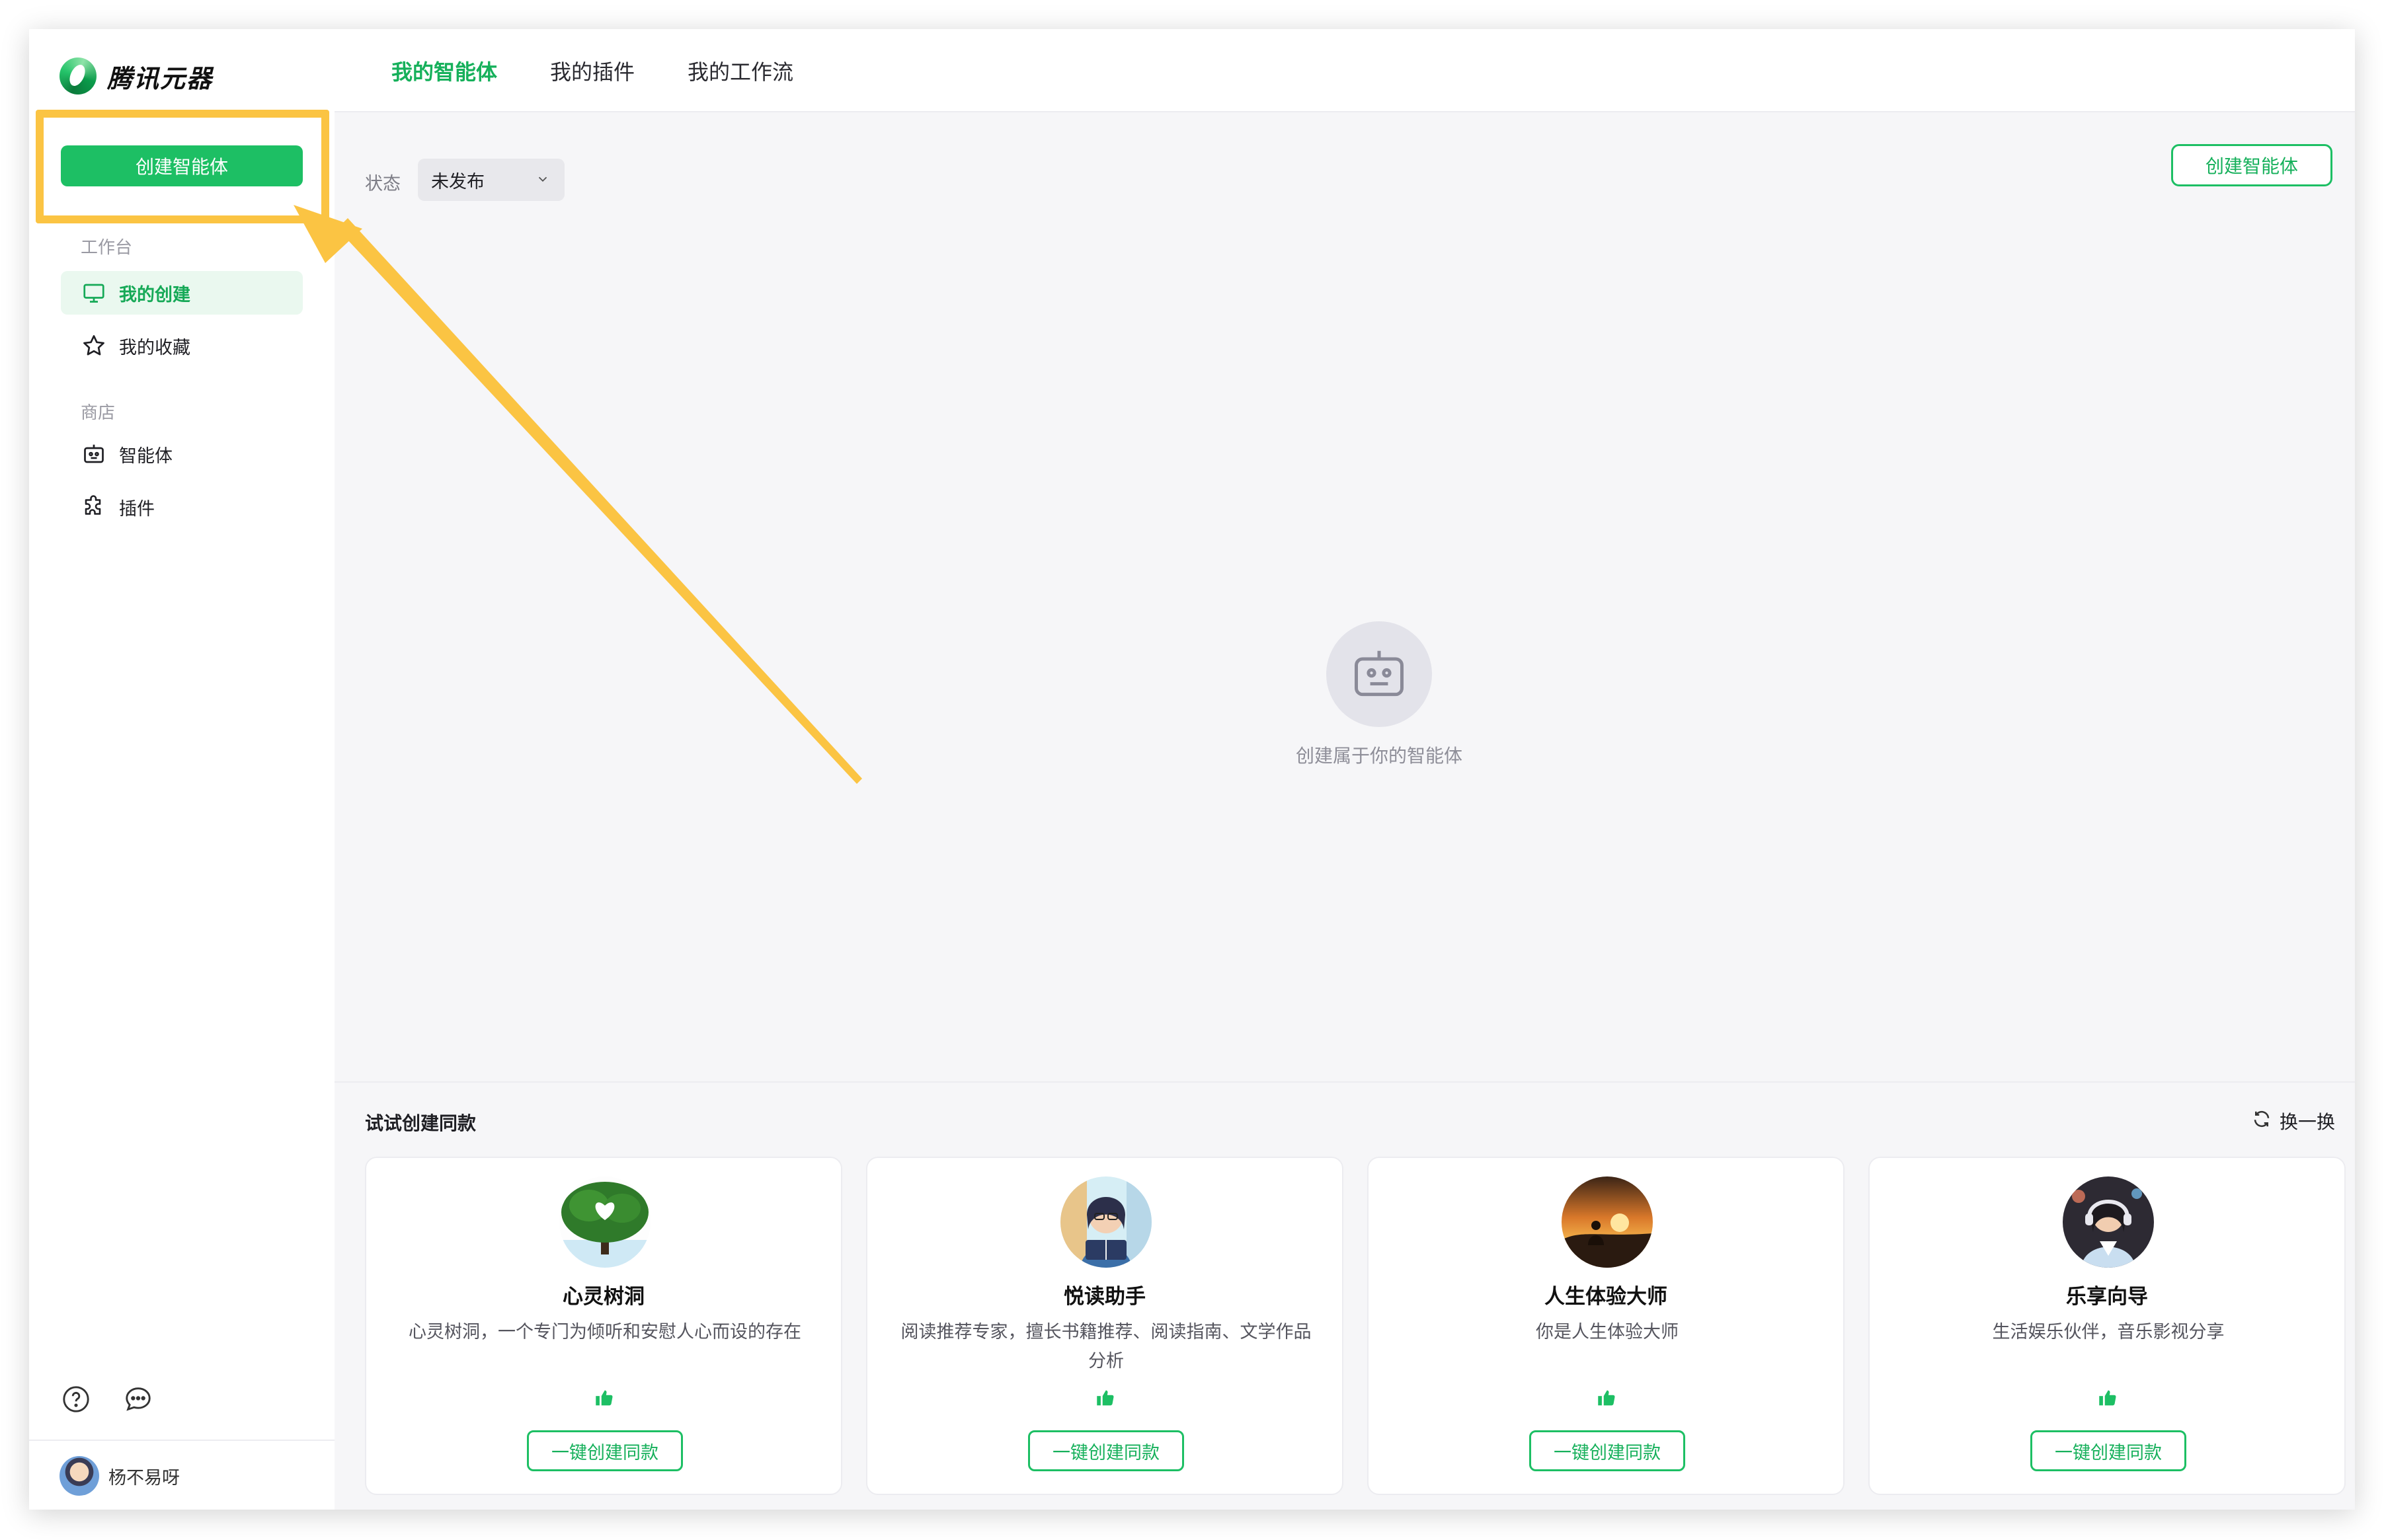  I want to click on highlight-box, so click(182, 166).